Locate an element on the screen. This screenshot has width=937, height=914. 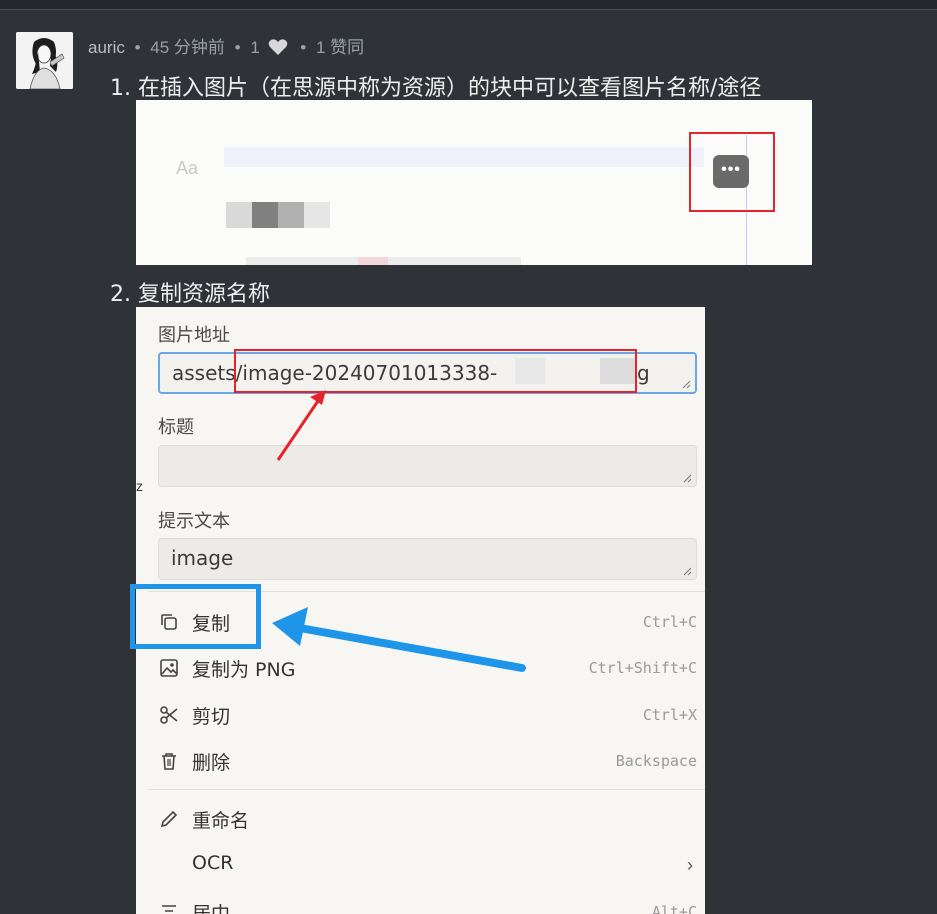
avatar is located at coordinates (44, 60).